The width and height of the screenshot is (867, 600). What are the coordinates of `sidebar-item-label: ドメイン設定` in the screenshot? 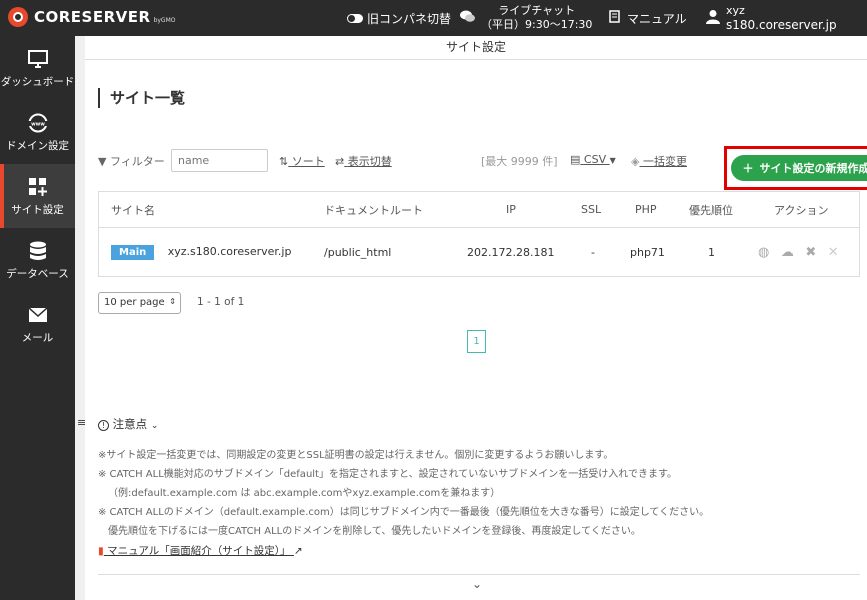 It's located at (37, 145).